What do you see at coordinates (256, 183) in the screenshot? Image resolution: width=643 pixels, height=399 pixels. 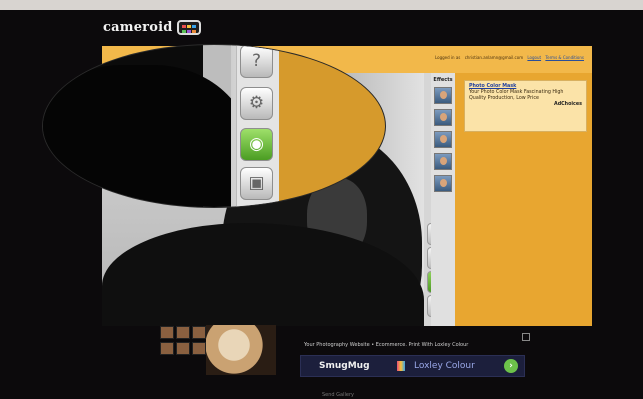 I see `multi-shot-icon: ▣` at bounding box center [256, 183].